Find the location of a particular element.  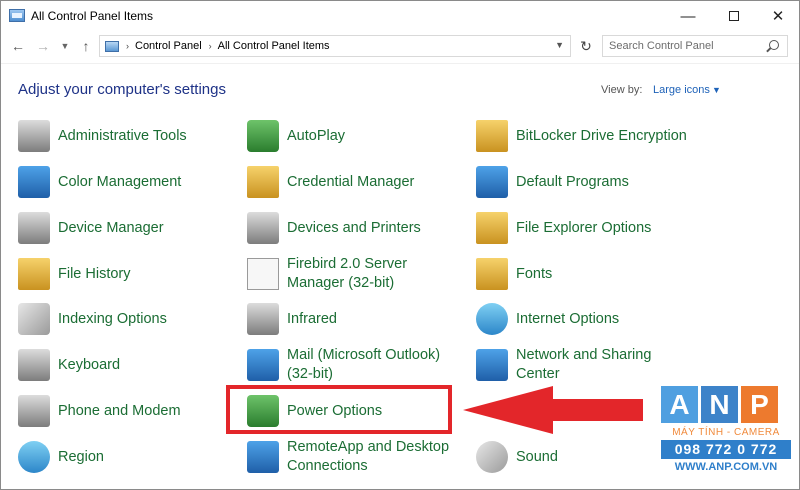

item-label: Keyboard is located at coordinates (89, 364).